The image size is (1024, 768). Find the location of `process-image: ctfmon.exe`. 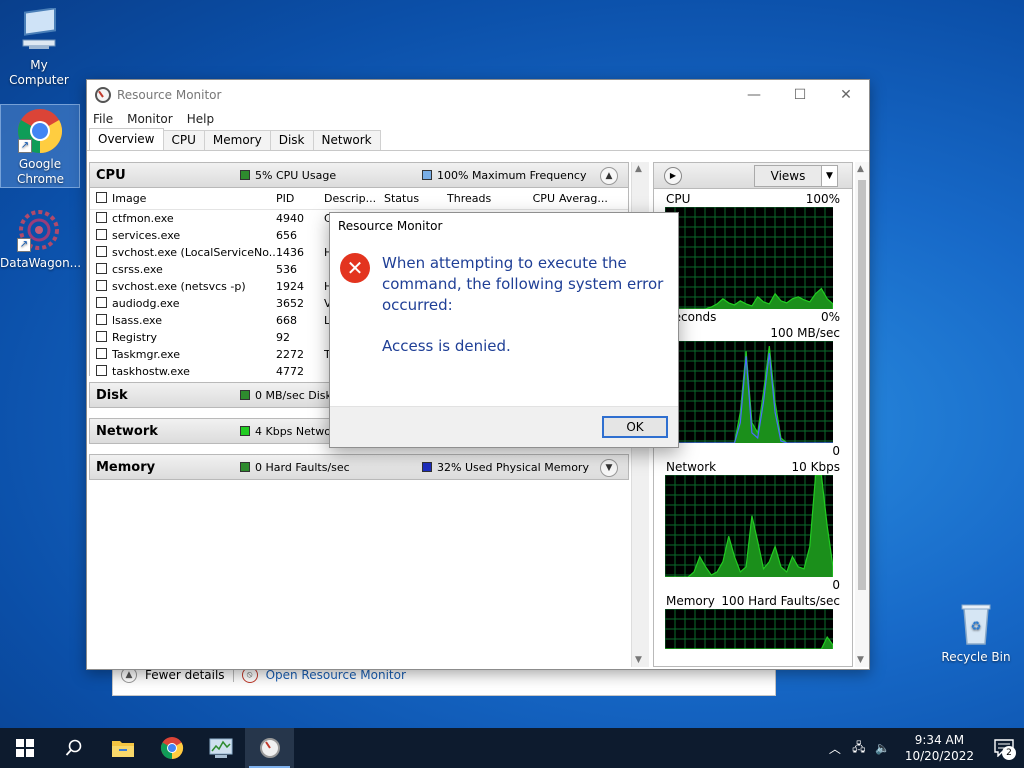

process-image: ctfmon.exe is located at coordinates (143, 218).